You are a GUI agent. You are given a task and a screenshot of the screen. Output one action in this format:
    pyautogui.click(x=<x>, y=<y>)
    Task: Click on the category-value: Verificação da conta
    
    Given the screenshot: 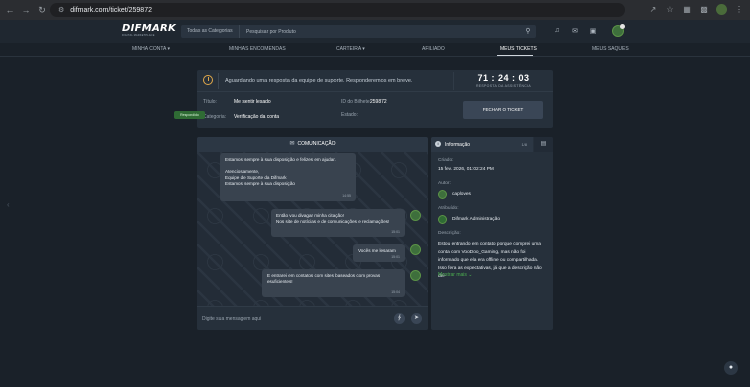 What is the action you would take?
    pyautogui.click(x=257, y=117)
    